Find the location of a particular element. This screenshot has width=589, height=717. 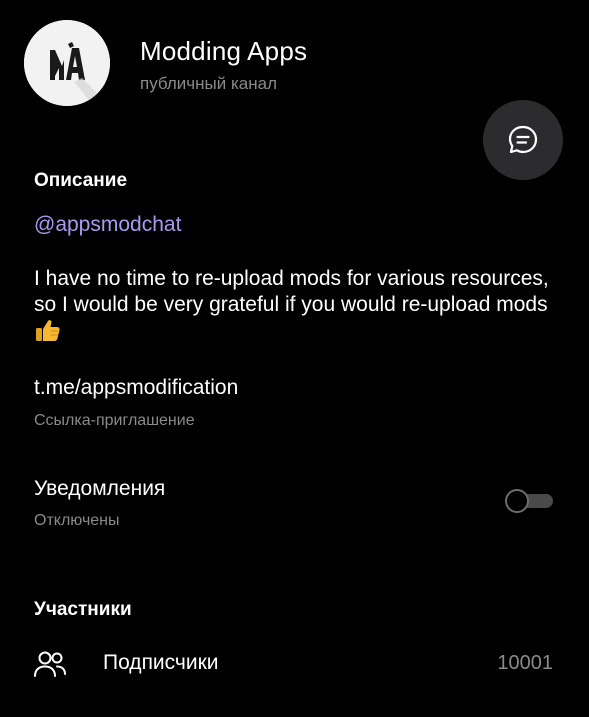

subscribers-count: 10001 is located at coordinates (525, 663).